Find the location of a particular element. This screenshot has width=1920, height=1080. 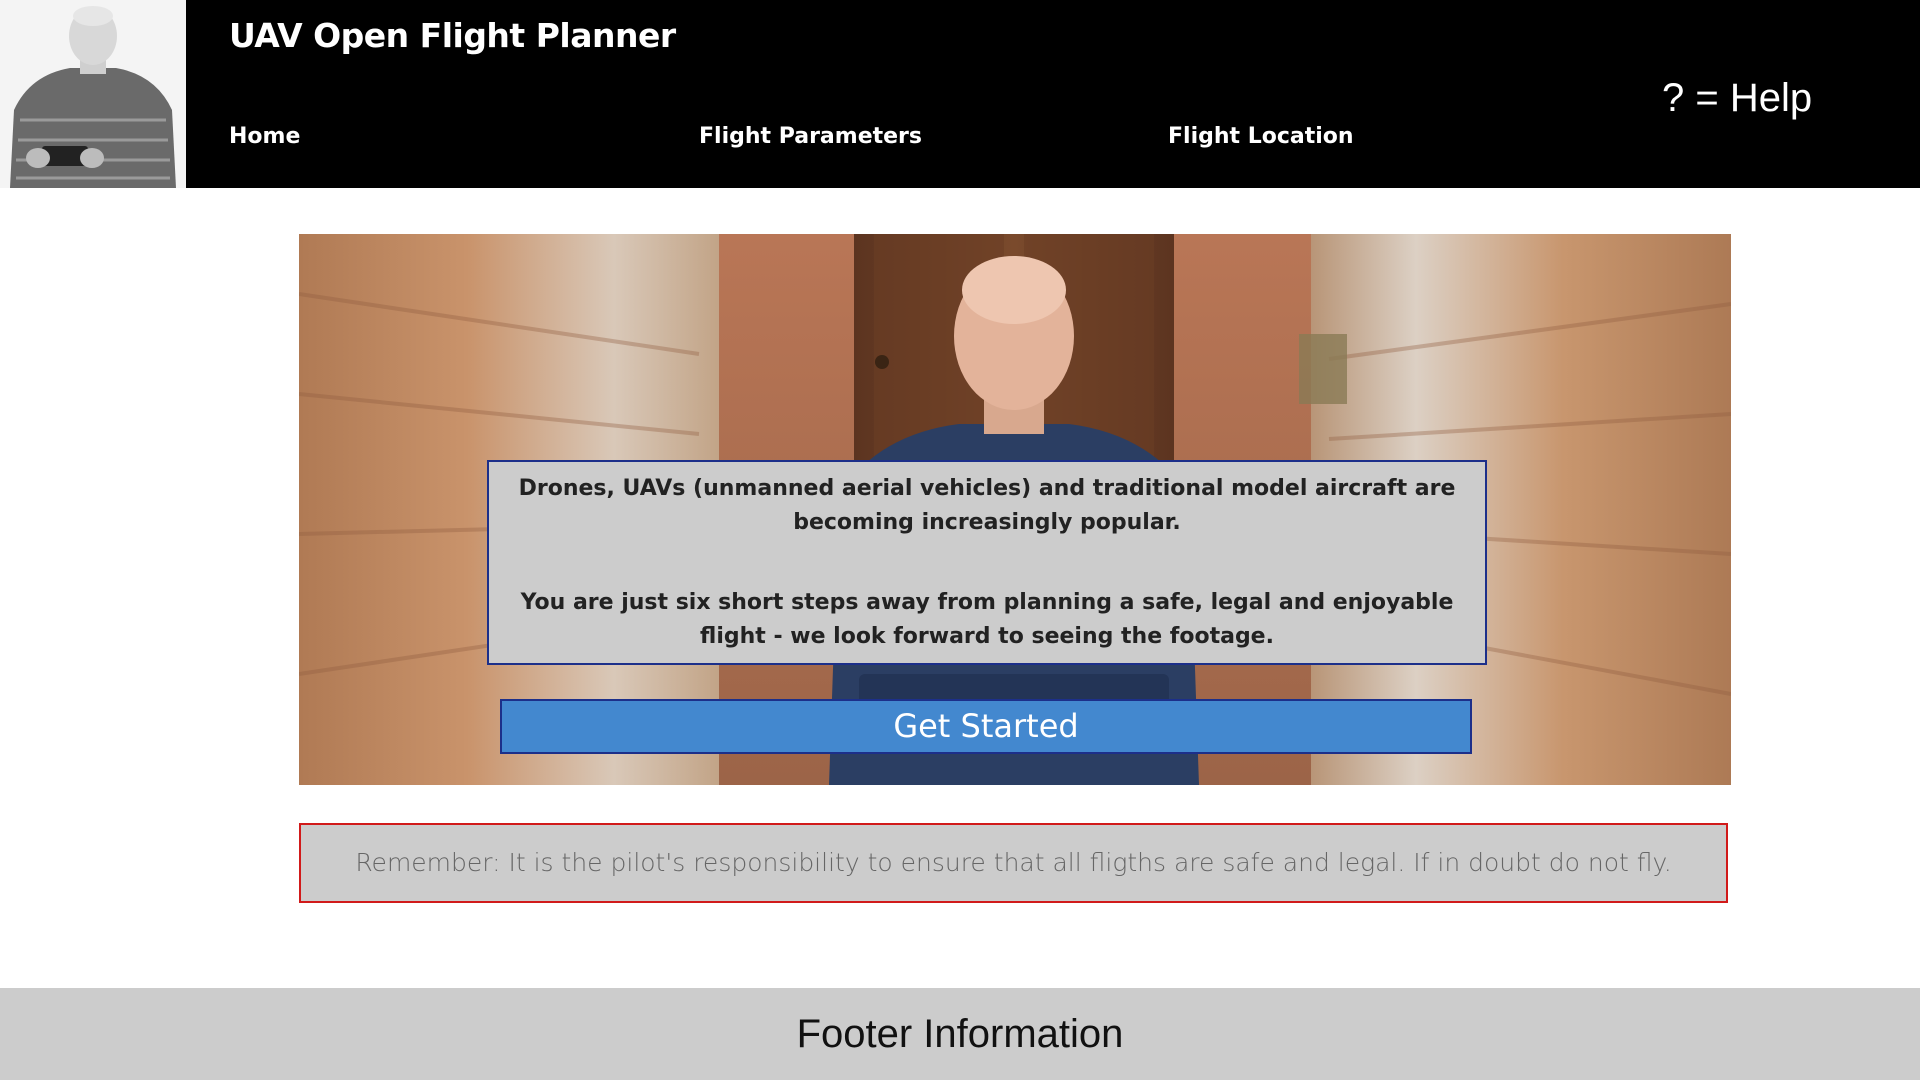

app-title: UAV Open Flight Planner is located at coordinates (452, 35).